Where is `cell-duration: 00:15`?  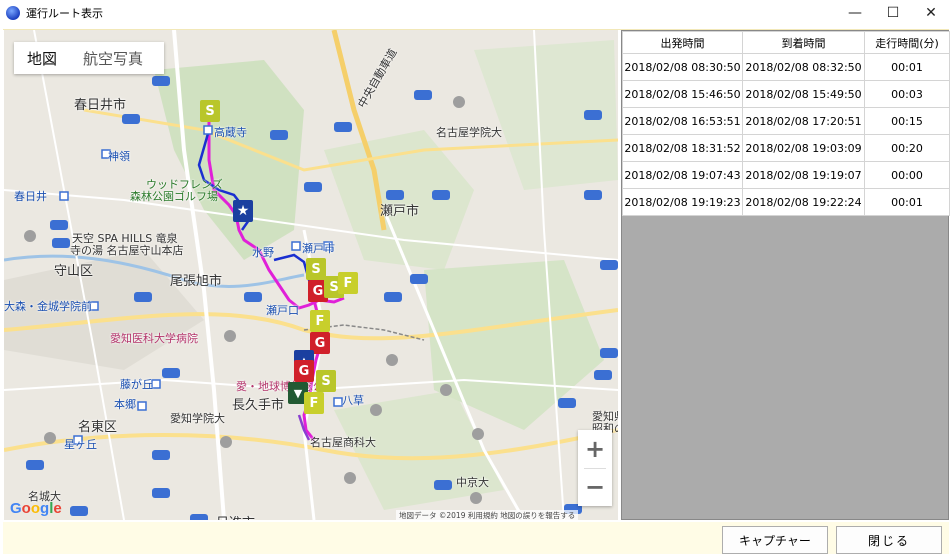
cell-duration: 00:15 is located at coordinates (907, 121).